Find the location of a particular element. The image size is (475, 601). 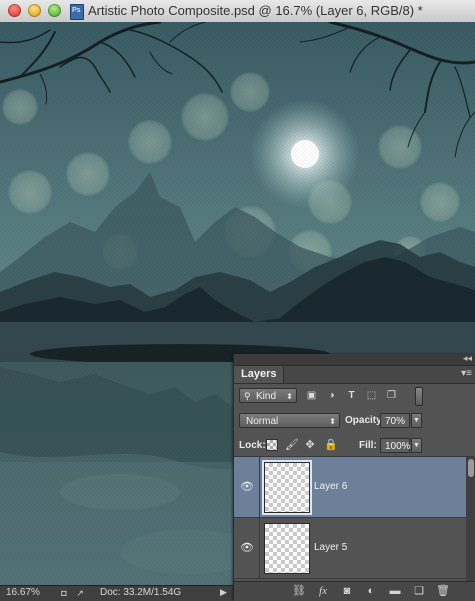

lock-label: Lock: is located at coordinates (252, 445).